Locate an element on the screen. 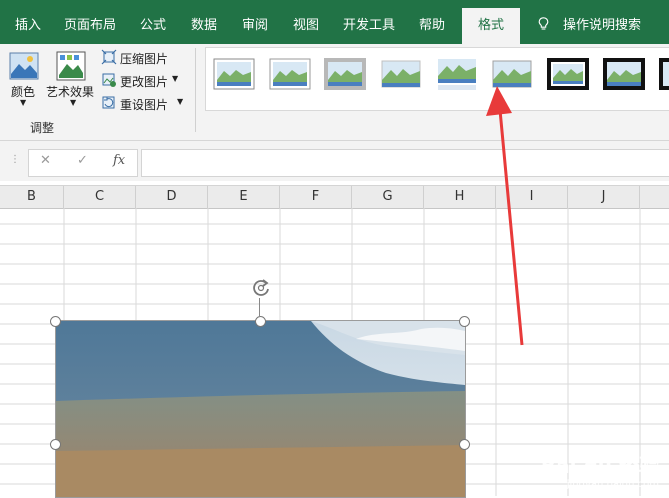  watermark-text: Bai du 经验 is located at coordinates (599, 466).